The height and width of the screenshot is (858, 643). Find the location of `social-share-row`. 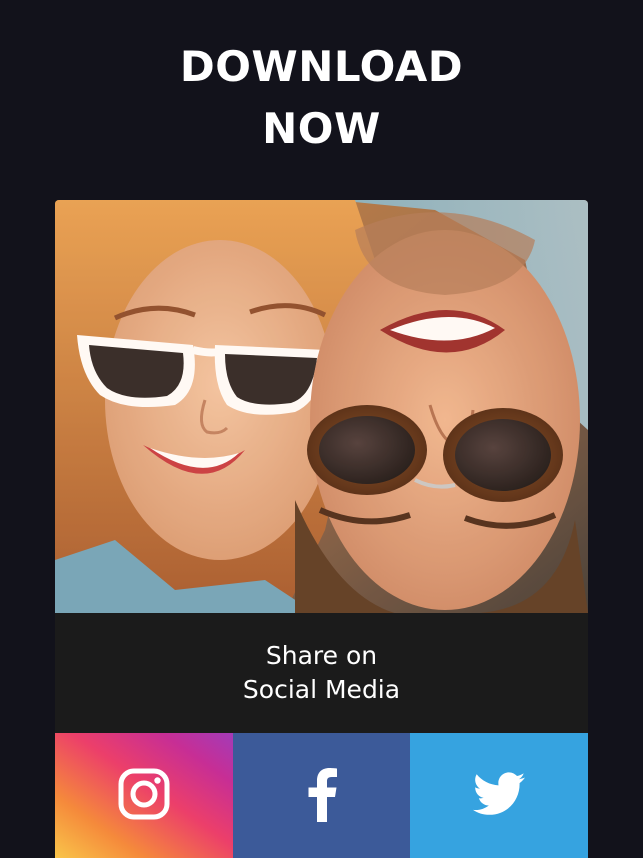

social-share-row is located at coordinates (321, 795).